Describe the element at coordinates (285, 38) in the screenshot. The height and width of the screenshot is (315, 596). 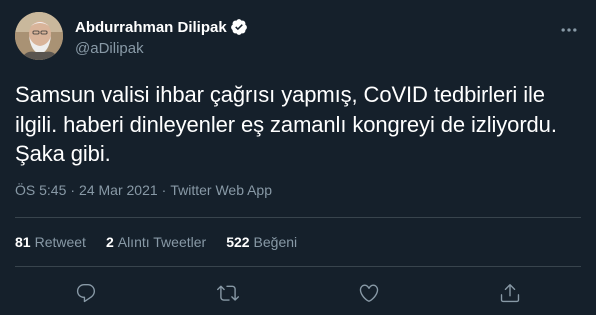
I see `user-names: Abdurrahman Dilipak @aDilipak` at that location.